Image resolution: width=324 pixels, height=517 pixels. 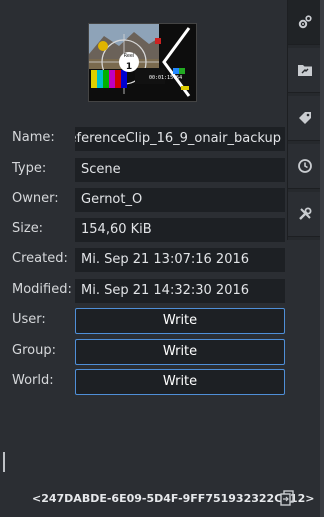 What do you see at coordinates (129, 67) in the screenshot?
I see `reel-number: 1` at bounding box center [129, 67].